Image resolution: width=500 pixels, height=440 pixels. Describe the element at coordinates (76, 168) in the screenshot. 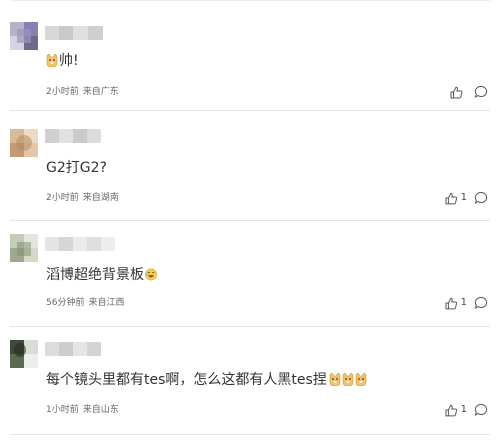

I see `comment-text: G2打G2?` at that location.